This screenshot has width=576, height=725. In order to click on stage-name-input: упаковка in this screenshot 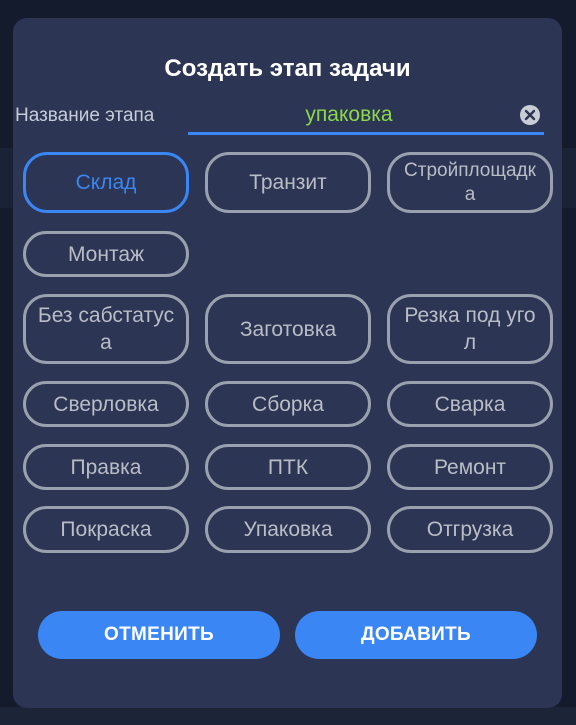, I will do `click(366, 116)`.